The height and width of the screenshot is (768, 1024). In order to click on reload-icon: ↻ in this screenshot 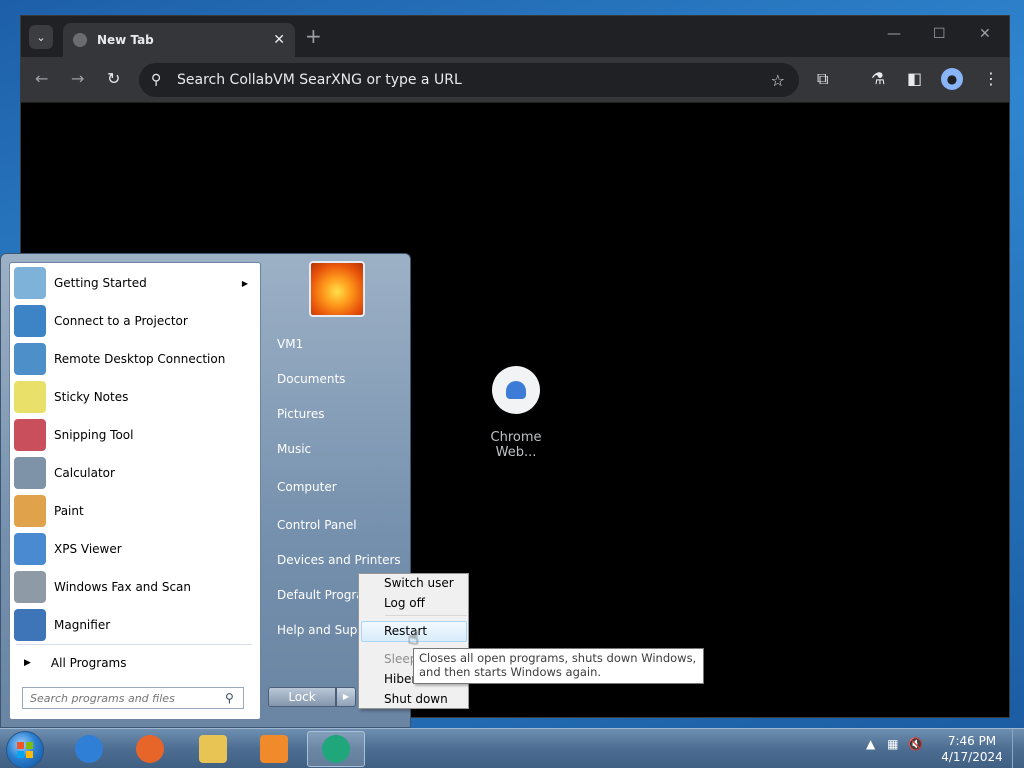, I will do `click(113, 79)`.